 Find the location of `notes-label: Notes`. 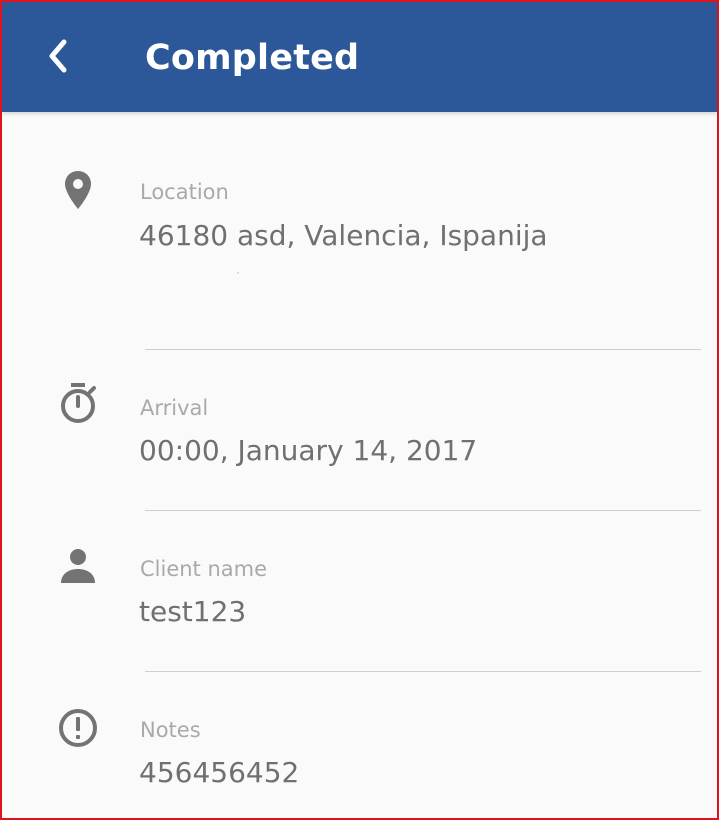

notes-label: Notes is located at coordinates (170, 730).